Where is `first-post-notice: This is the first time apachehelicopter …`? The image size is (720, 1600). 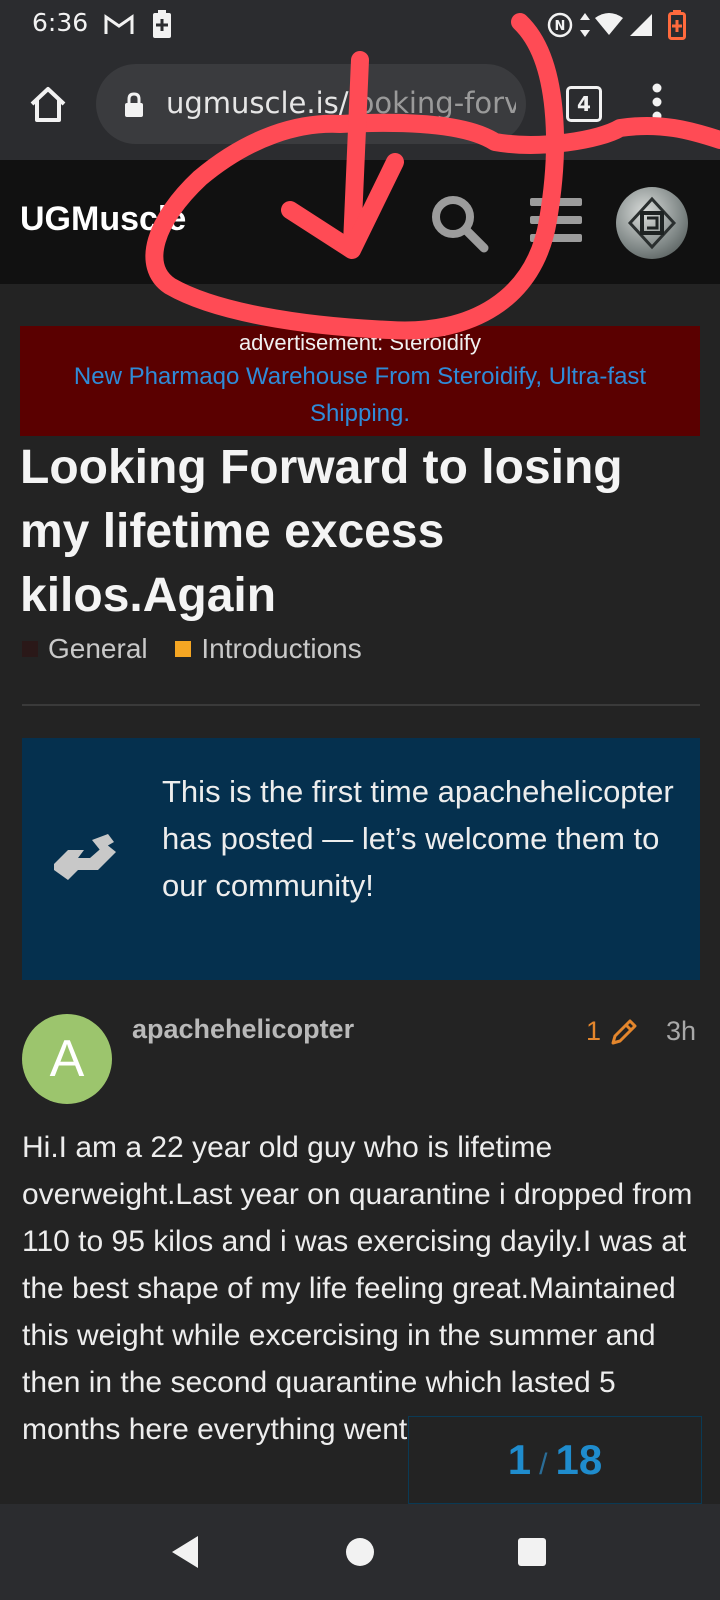 first-post-notice: This is the first time apachehelicopter … is located at coordinates (361, 859).